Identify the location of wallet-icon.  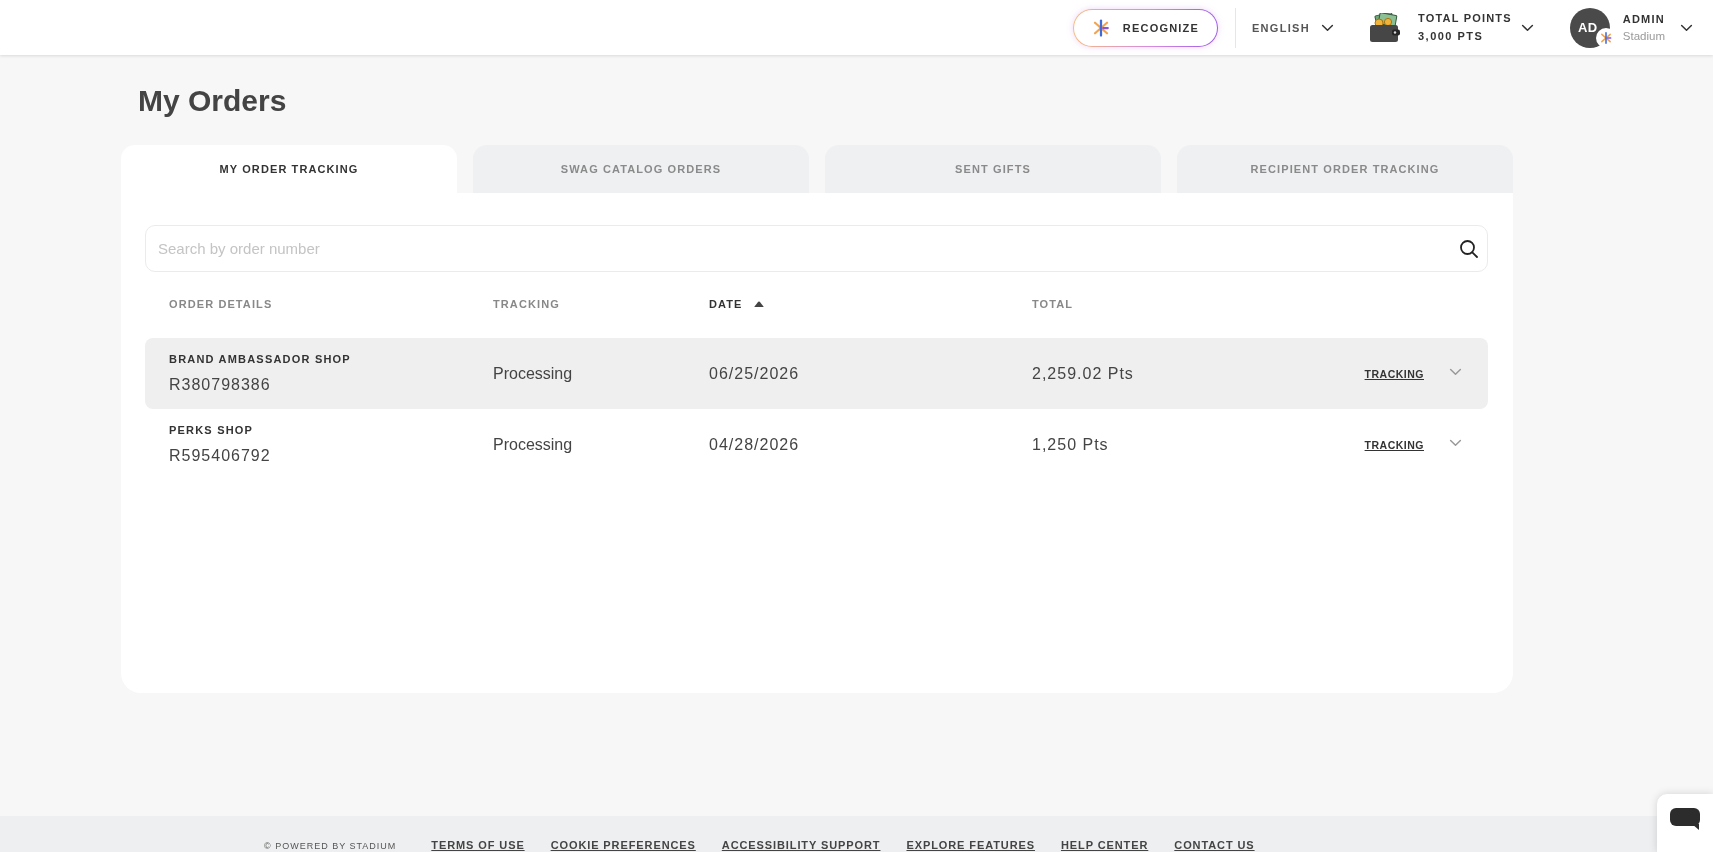
(1384, 27).